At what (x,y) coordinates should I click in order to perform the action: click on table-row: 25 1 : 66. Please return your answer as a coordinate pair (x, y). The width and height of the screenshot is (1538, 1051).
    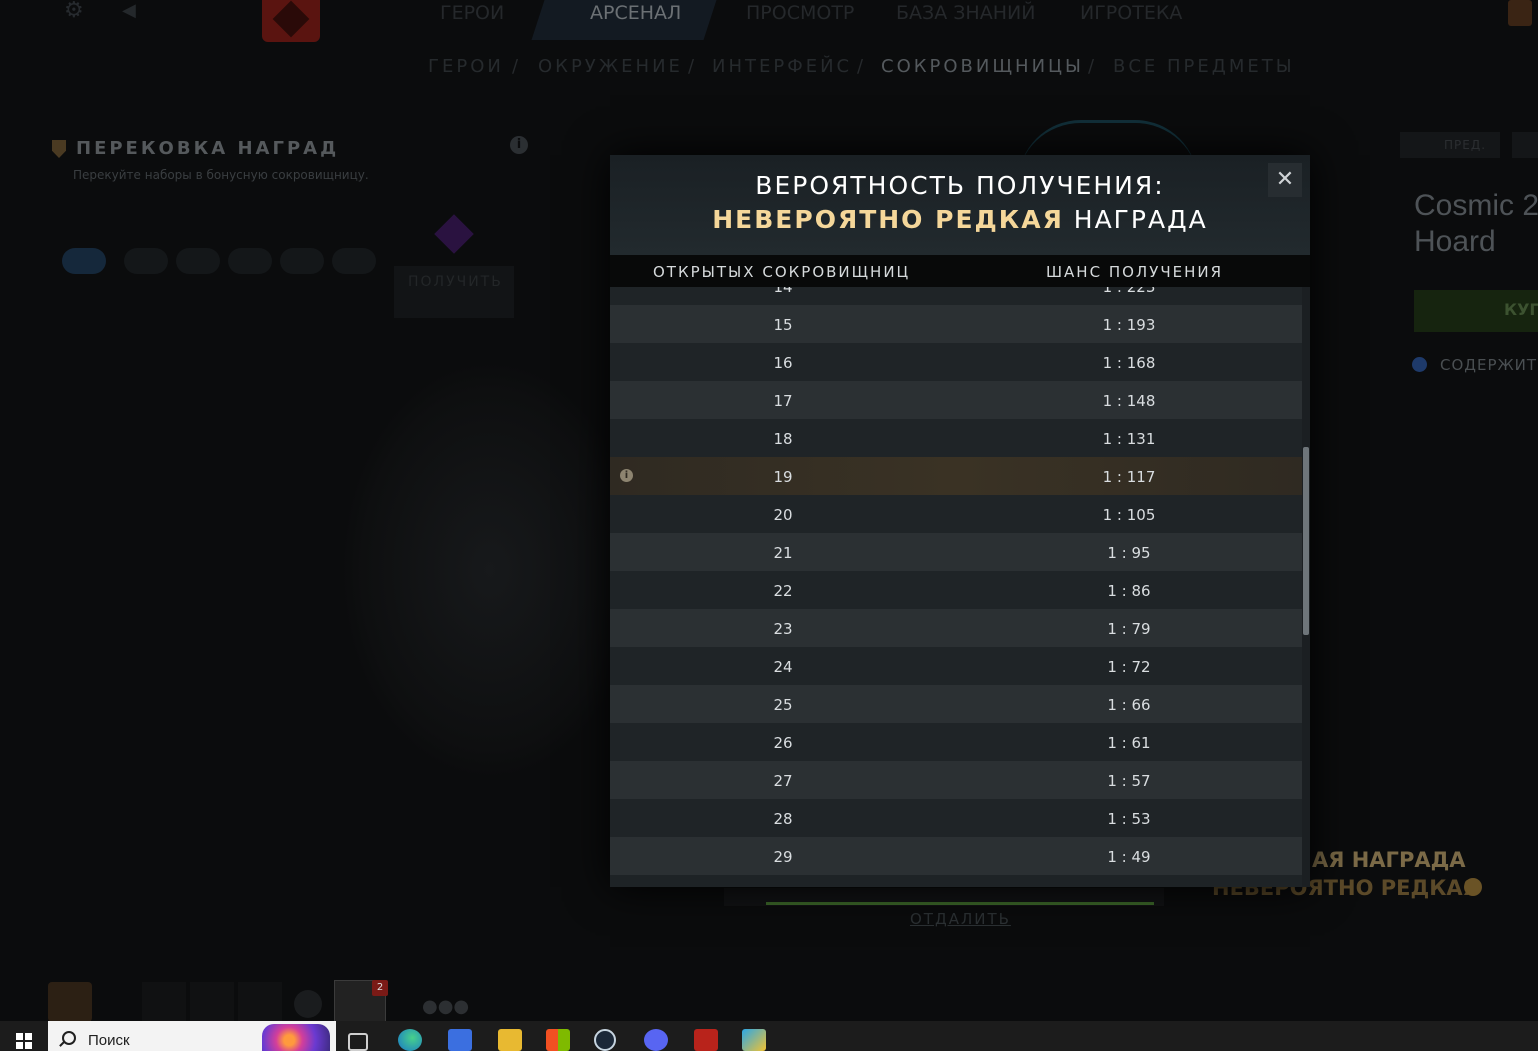
    Looking at the image, I should click on (956, 704).